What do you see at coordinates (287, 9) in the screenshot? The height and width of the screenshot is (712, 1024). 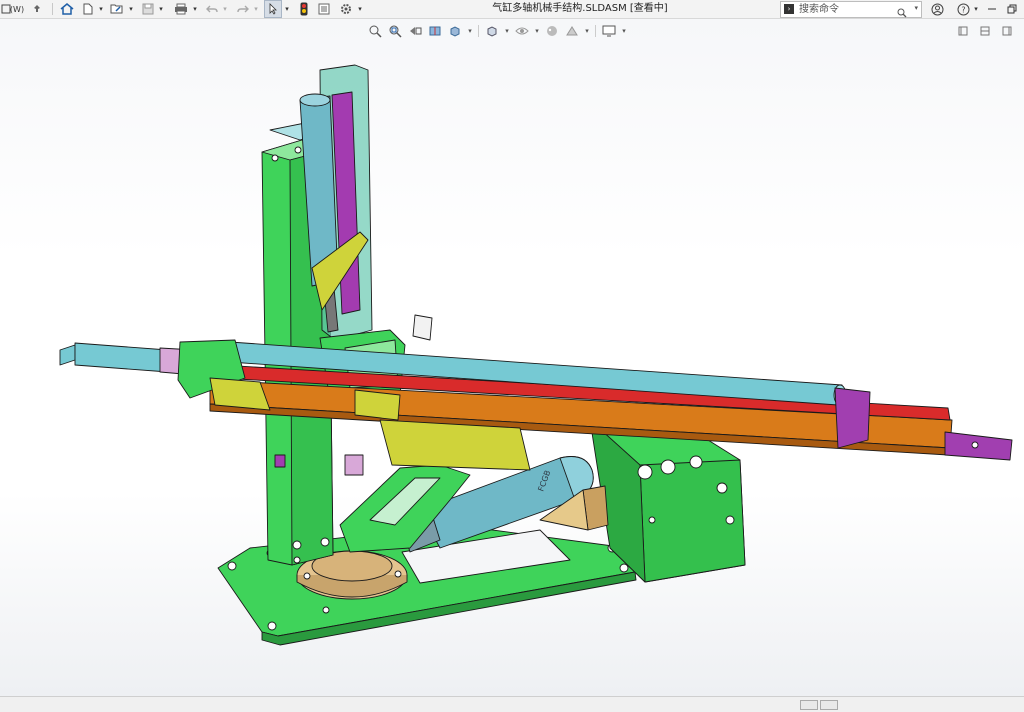 I see `select-dropdown-icon: ▾` at bounding box center [287, 9].